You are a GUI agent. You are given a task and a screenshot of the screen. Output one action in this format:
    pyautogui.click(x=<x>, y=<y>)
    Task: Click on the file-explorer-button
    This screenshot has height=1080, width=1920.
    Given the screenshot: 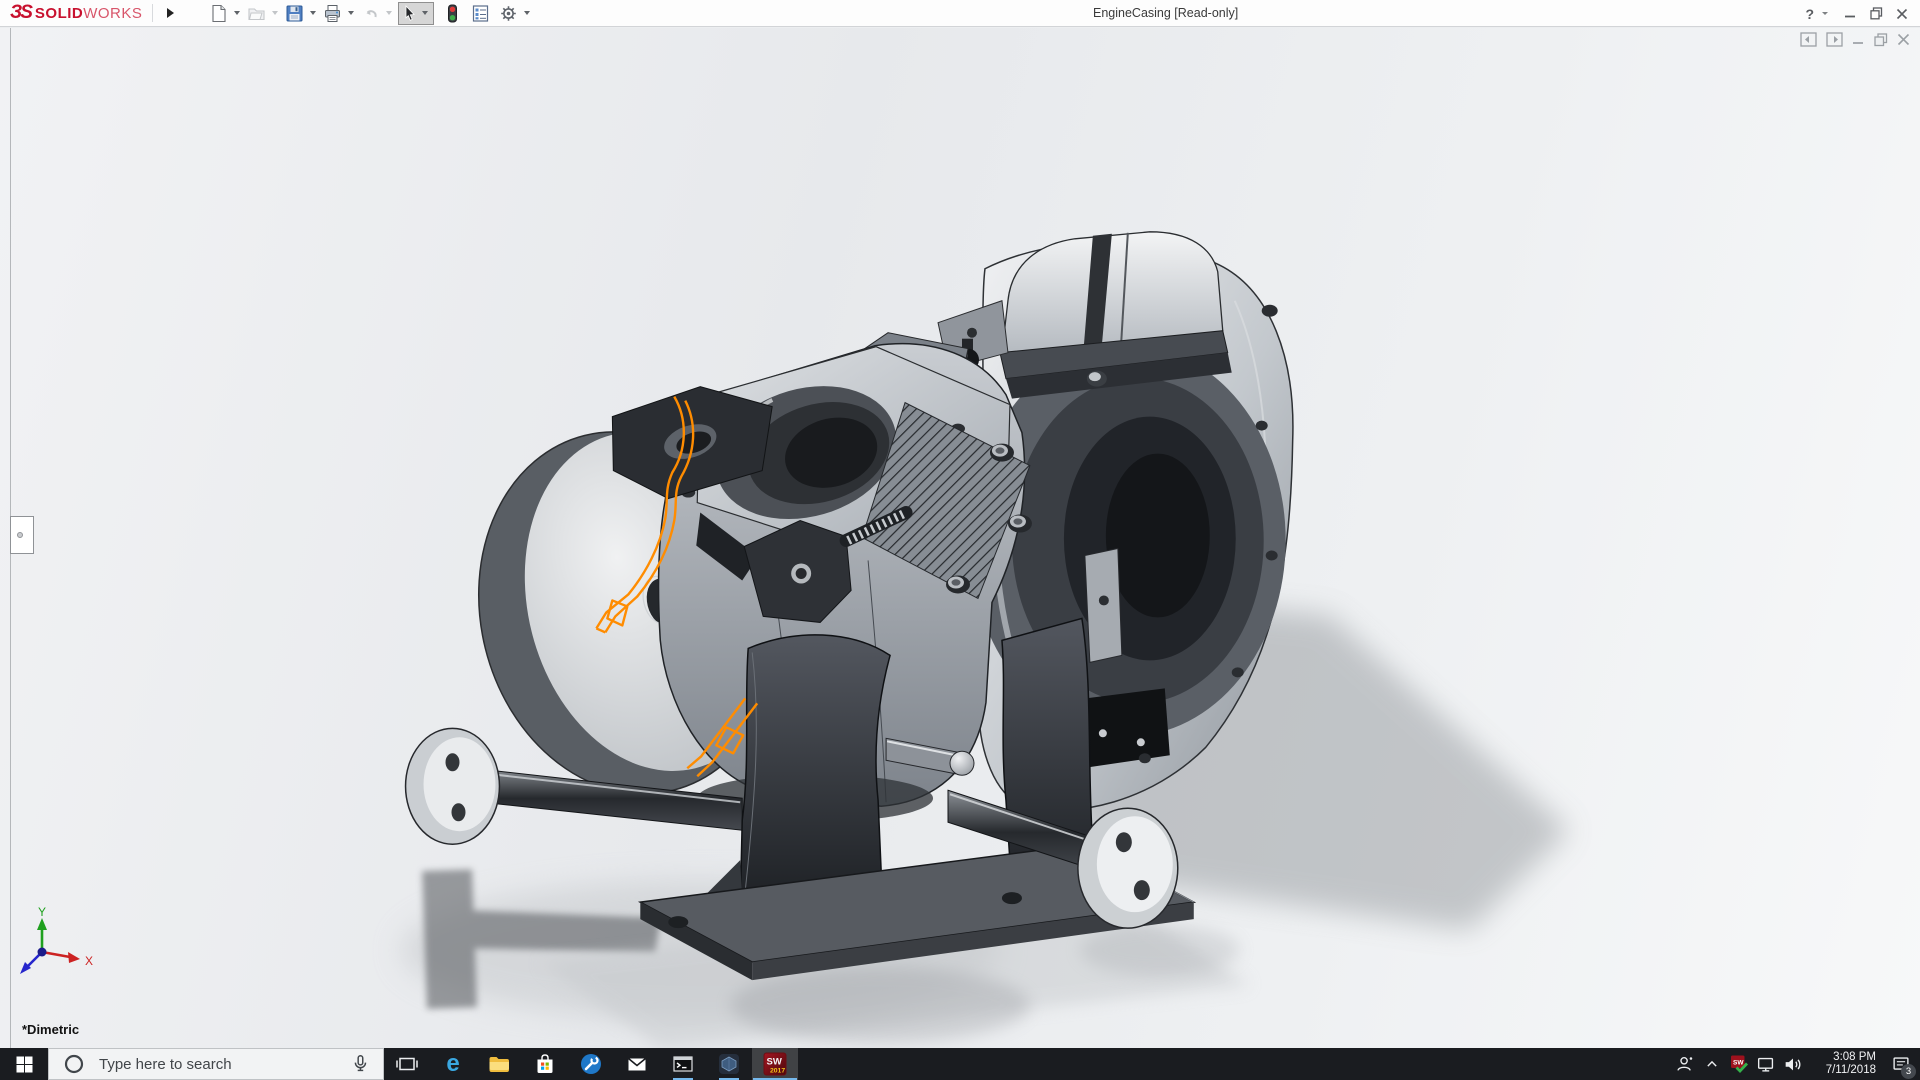 What is the action you would take?
    pyautogui.click(x=499, y=1064)
    